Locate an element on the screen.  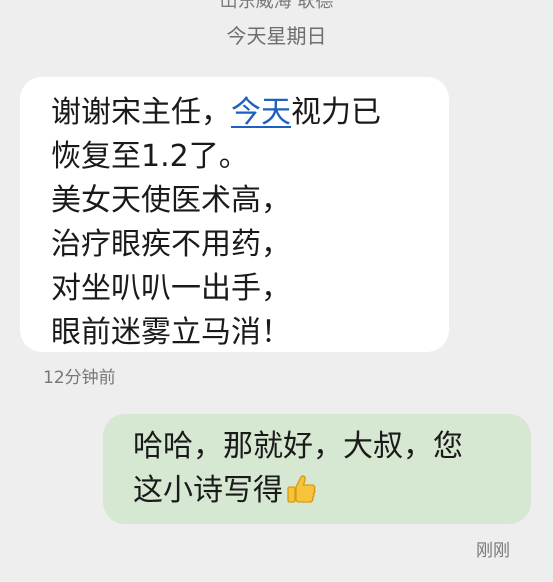
message-timestamp: 12分钟前 is located at coordinates (79, 378).